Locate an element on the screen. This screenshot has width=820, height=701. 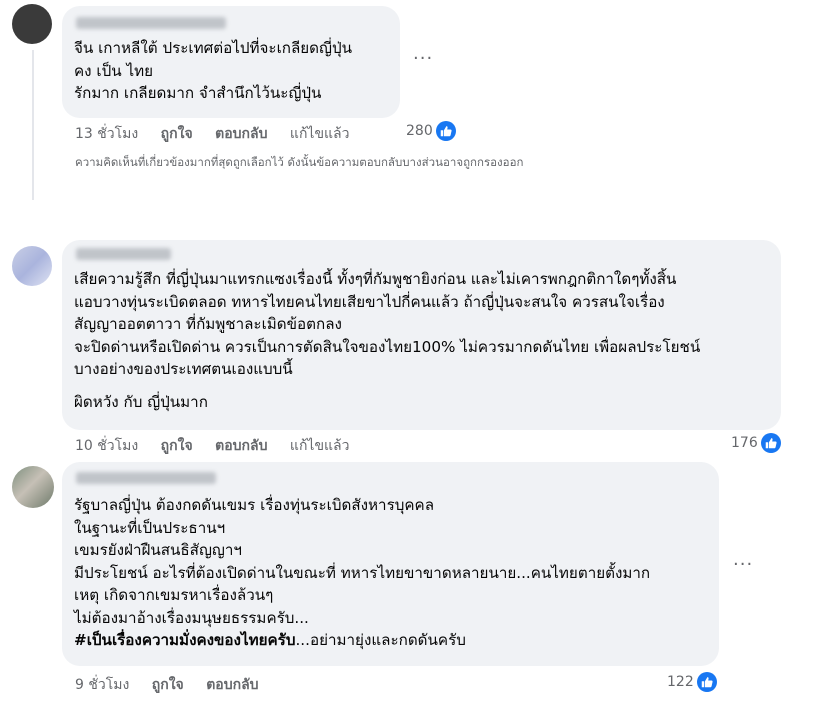
comment-actions: 13 ชั่วโมง ถูกใจ ตอบกลับ แก้ไขแล้ว is located at coordinates (221, 134).